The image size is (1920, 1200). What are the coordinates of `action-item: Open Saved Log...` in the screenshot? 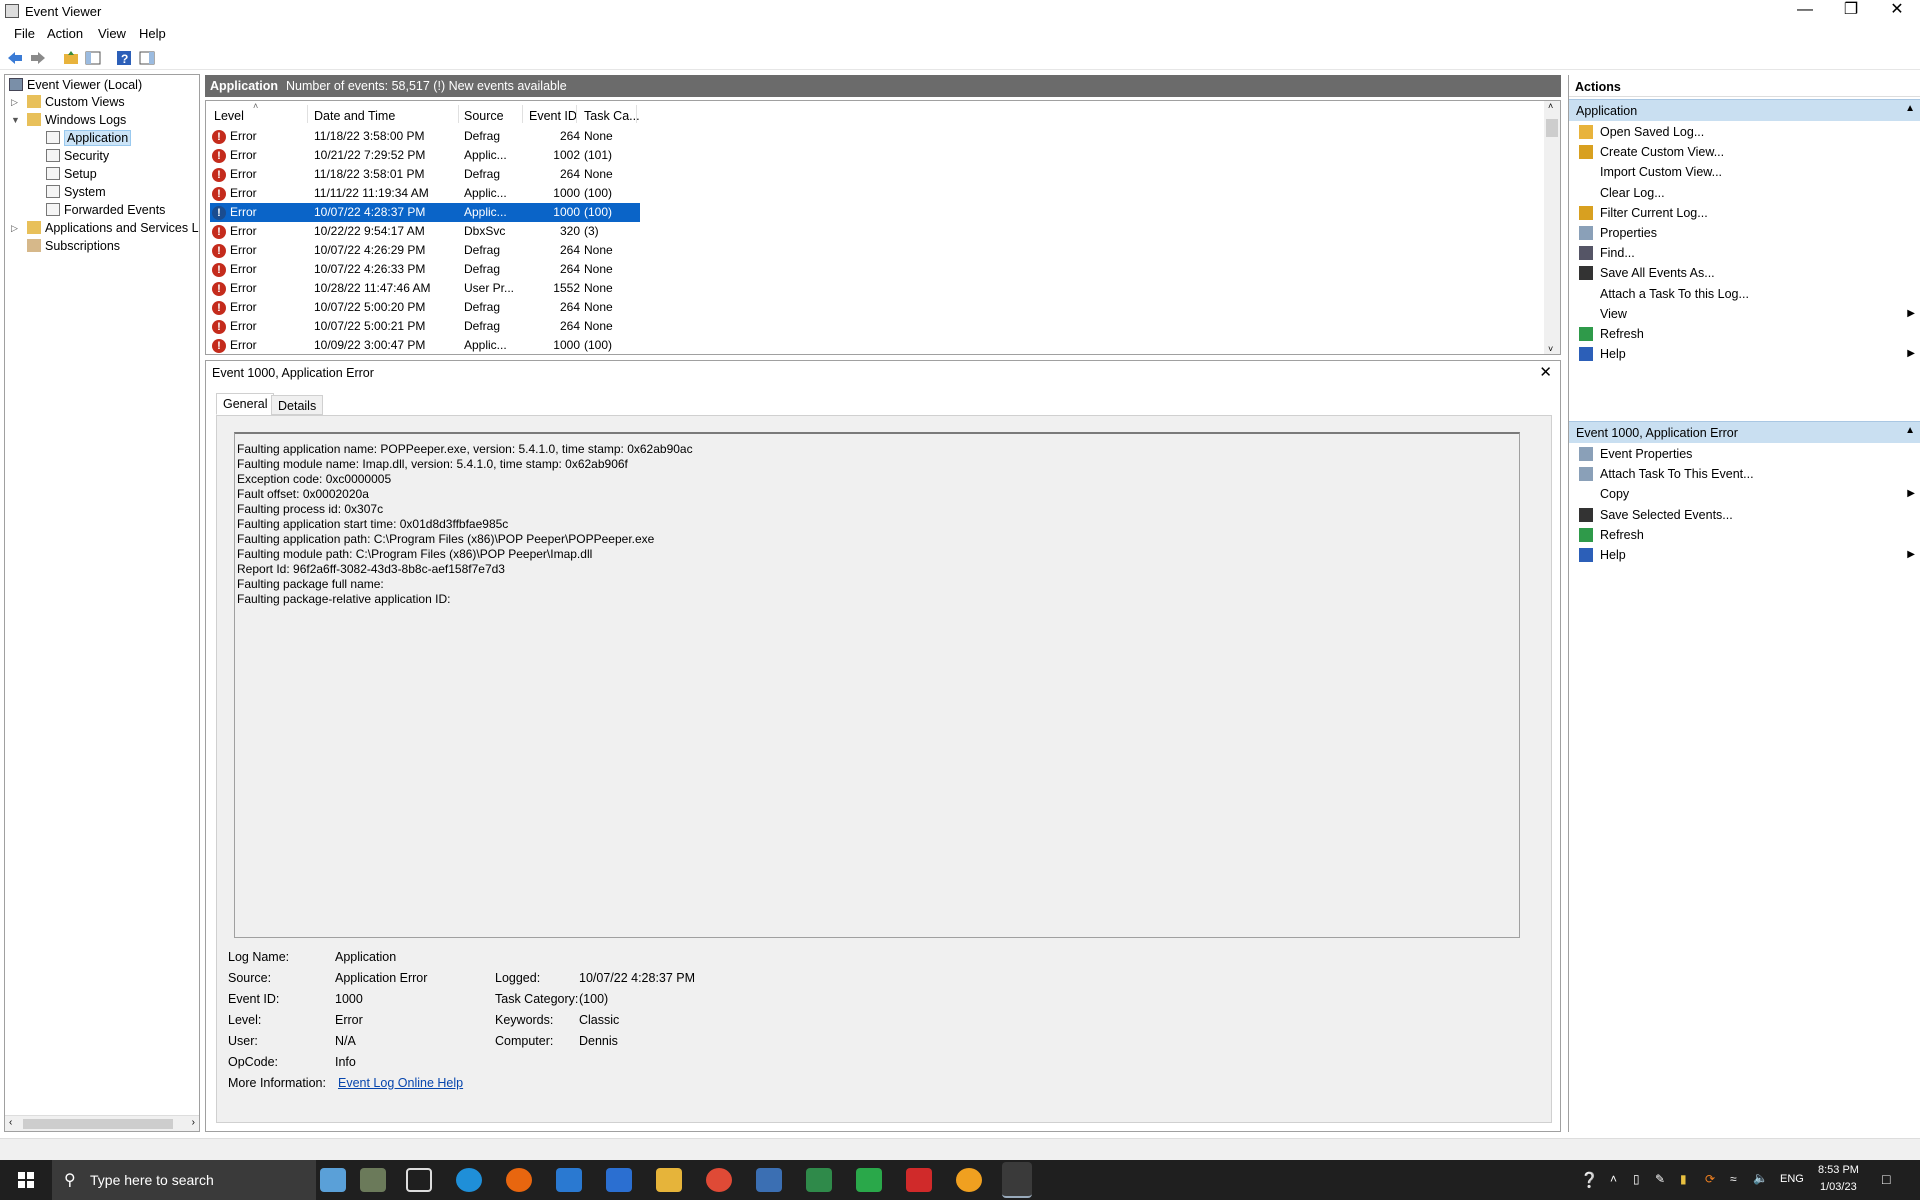 It's located at (1744, 132).